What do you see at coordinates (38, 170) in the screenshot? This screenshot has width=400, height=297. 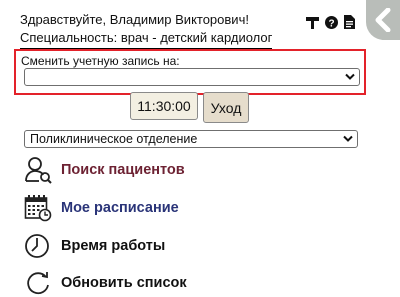 I see `patient-search-icon` at bounding box center [38, 170].